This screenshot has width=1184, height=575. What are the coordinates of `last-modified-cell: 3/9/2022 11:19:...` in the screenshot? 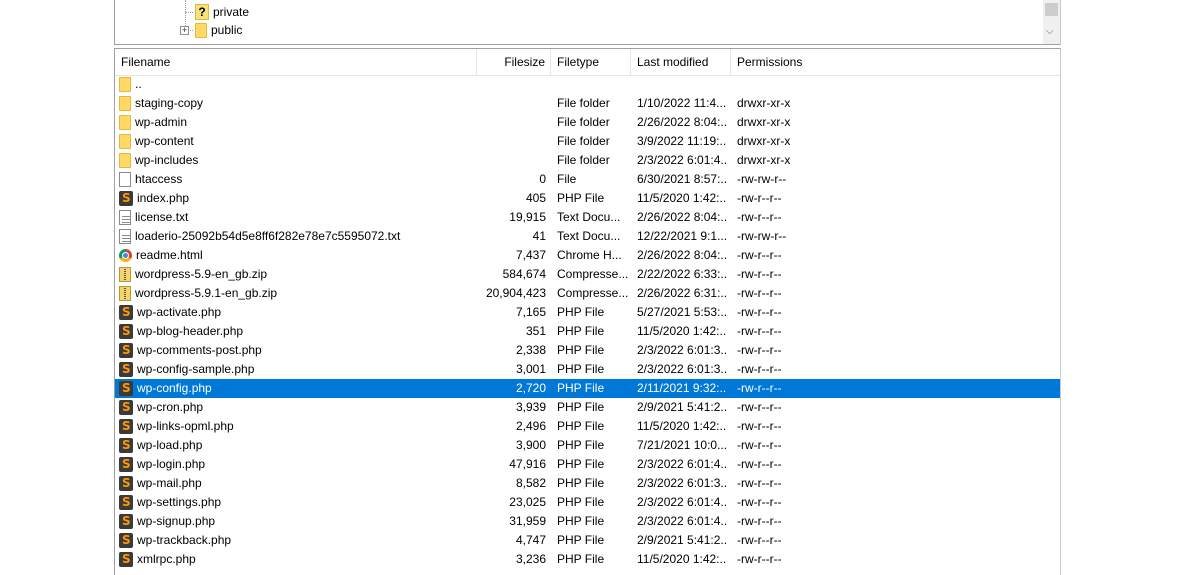 It's located at (682, 141).